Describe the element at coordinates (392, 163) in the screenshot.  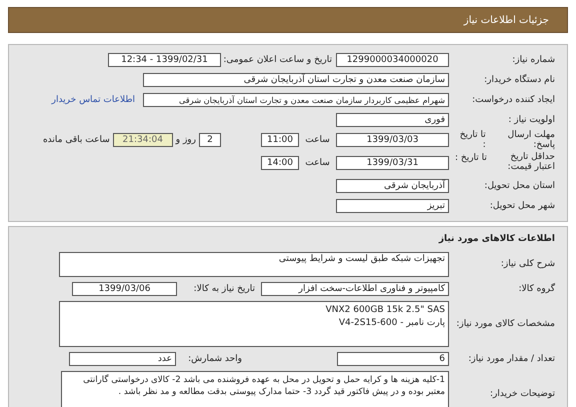
I see `validity-date-field: 1399/03/31` at that location.